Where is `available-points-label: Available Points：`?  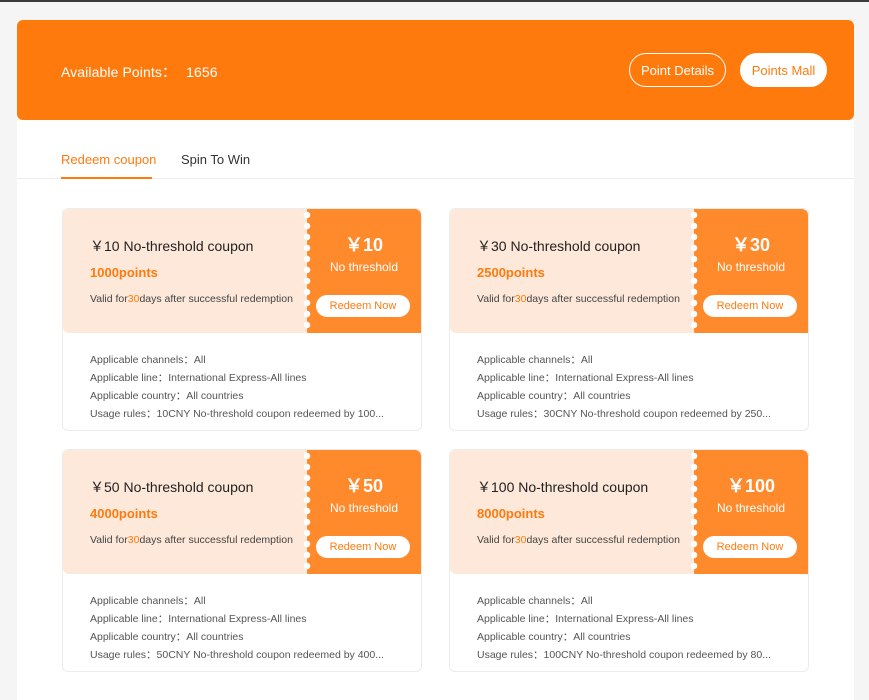
available-points-label: Available Points： is located at coordinates (119, 72).